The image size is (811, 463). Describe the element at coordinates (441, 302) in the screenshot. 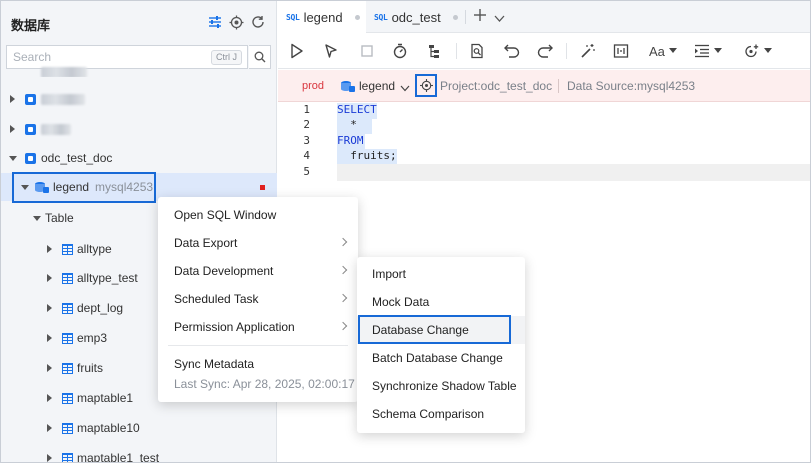

I see `submenu-item-mock-data: Mock Data` at that location.